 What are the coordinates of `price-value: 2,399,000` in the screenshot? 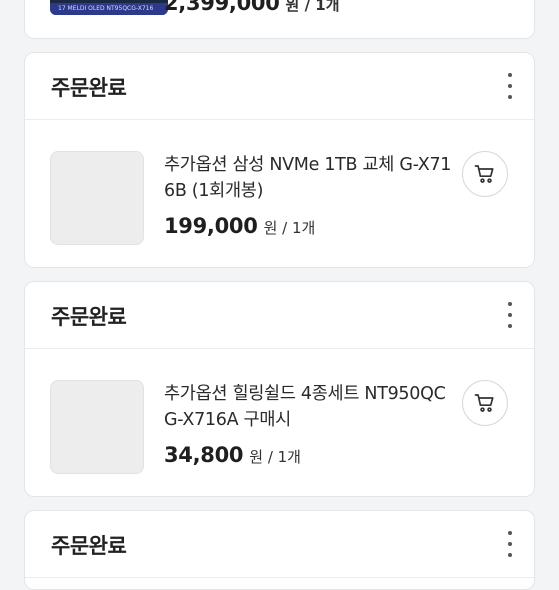 It's located at (222, 7).